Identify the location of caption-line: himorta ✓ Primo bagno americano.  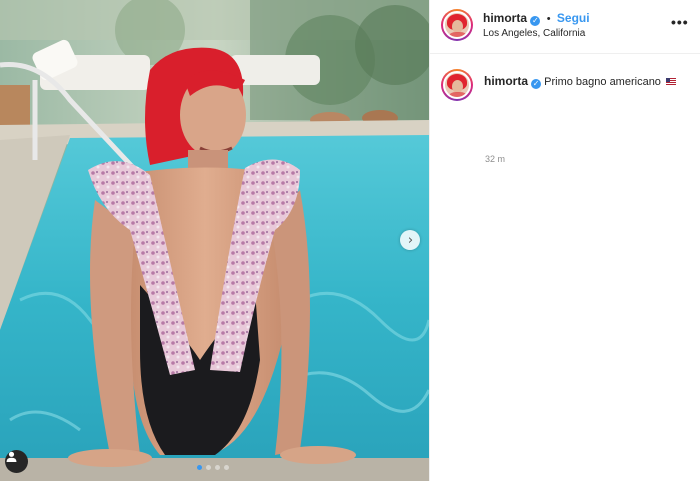
(580, 81).